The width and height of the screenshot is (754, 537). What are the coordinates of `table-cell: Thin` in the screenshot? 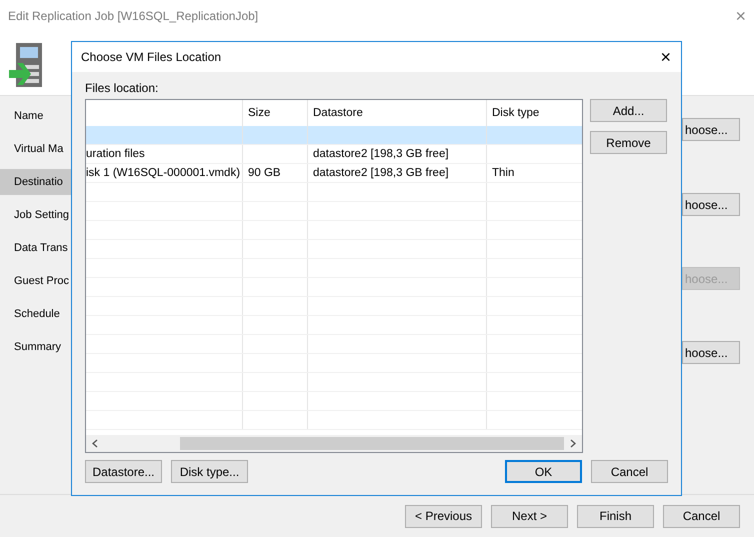 It's located at (503, 173).